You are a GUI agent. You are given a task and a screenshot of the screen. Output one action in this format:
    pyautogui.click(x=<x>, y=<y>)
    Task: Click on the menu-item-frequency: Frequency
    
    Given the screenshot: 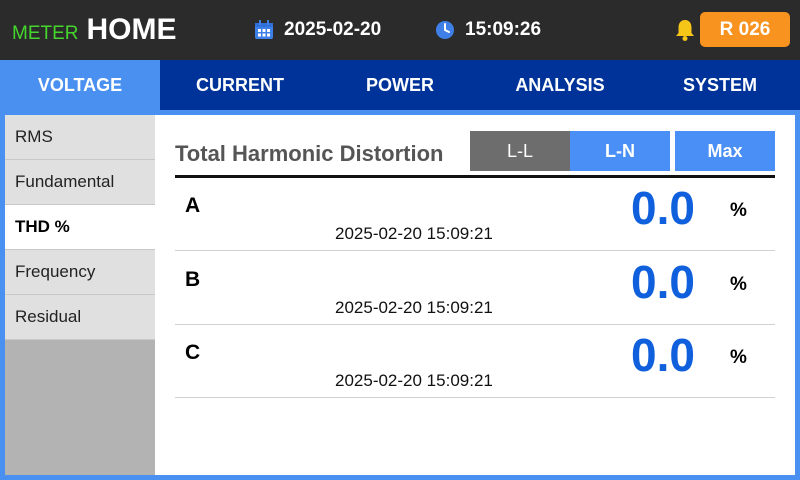 What is the action you would take?
    pyautogui.click(x=80, y=272)
    